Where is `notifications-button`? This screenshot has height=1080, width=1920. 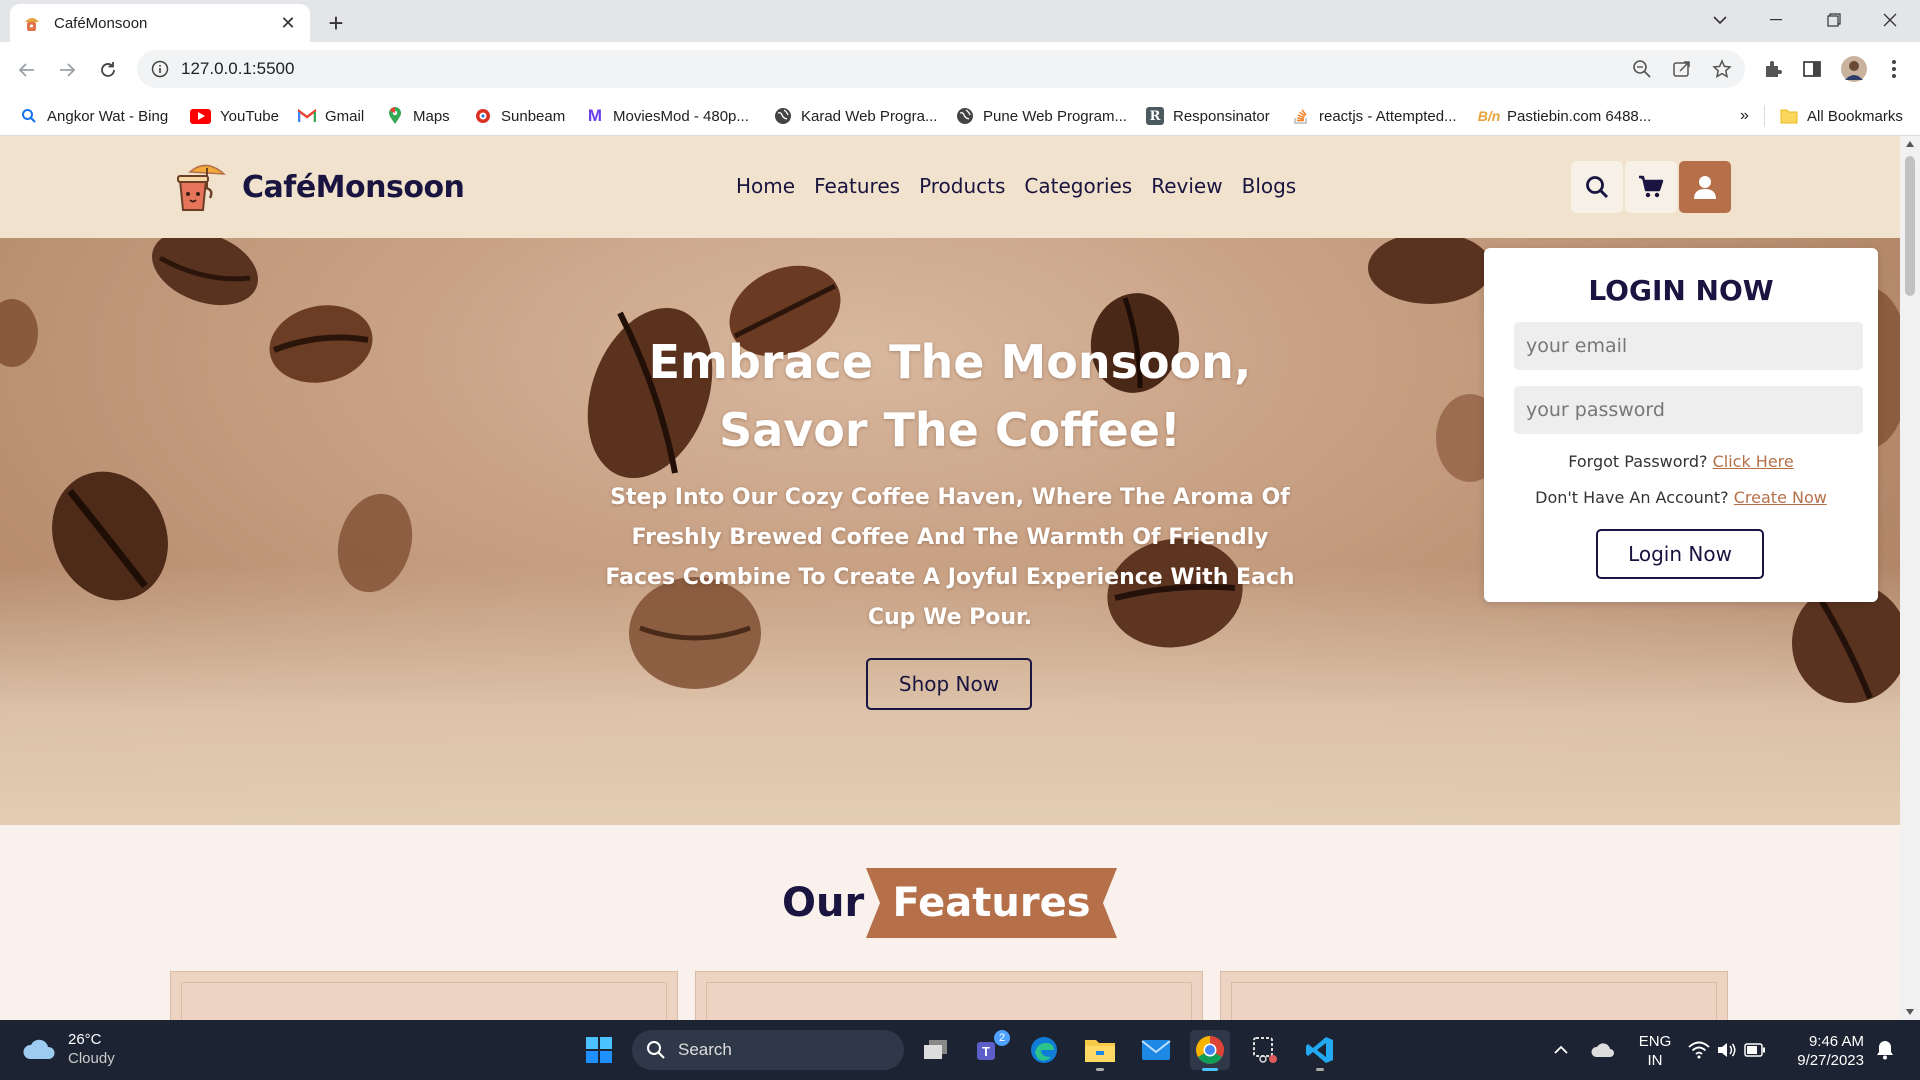 notifications-button is located at coordinates (1885, 1050).